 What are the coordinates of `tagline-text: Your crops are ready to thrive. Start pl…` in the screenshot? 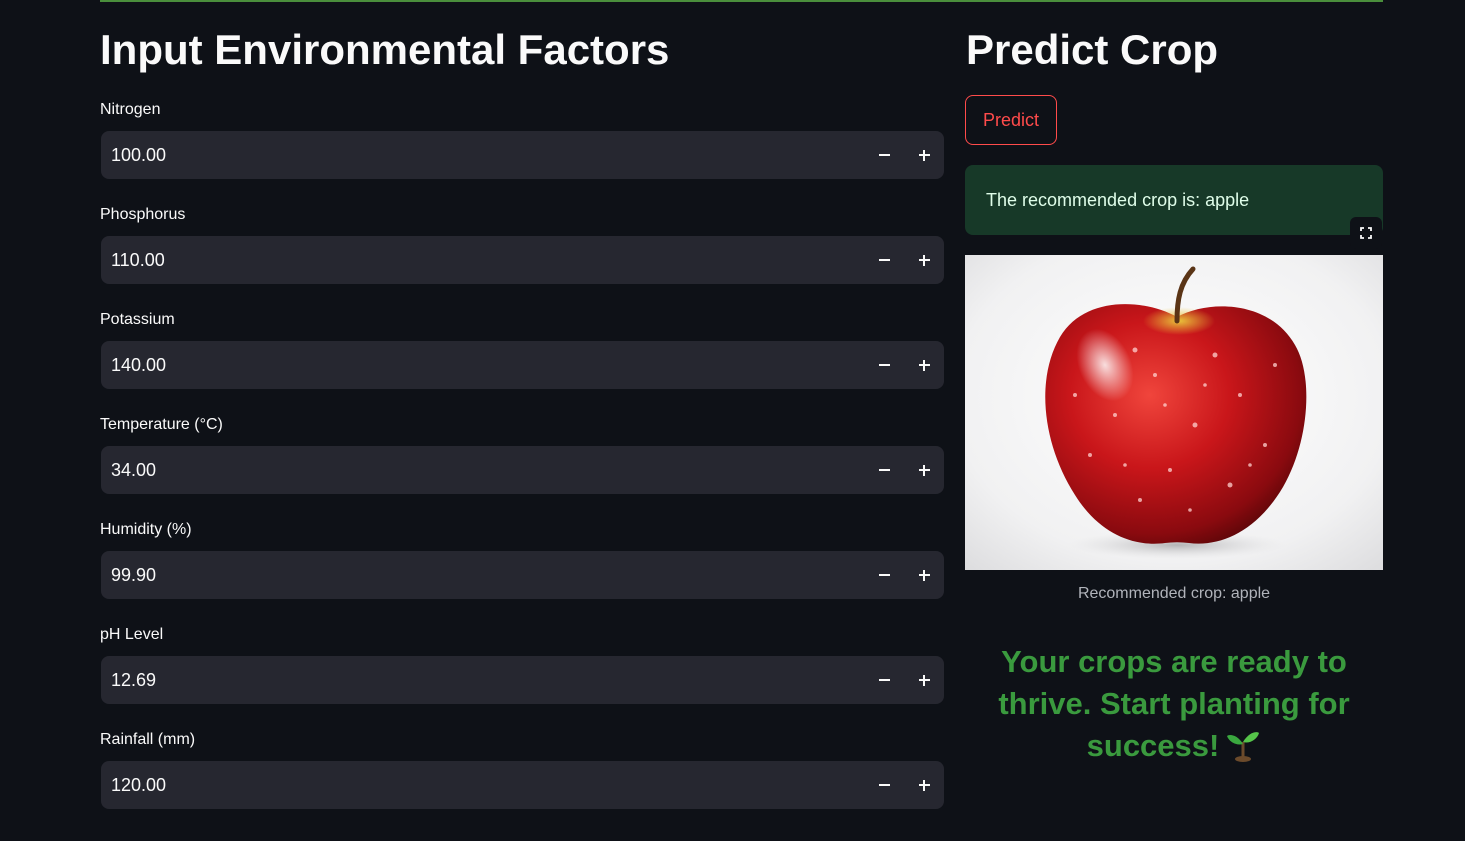 It's located at (1174, 703).